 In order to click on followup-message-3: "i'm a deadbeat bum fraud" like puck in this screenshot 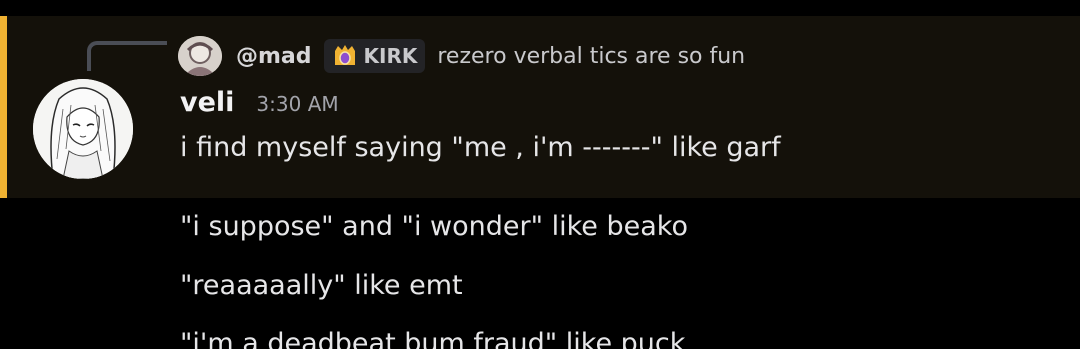, I will do `click(433, 338)`.